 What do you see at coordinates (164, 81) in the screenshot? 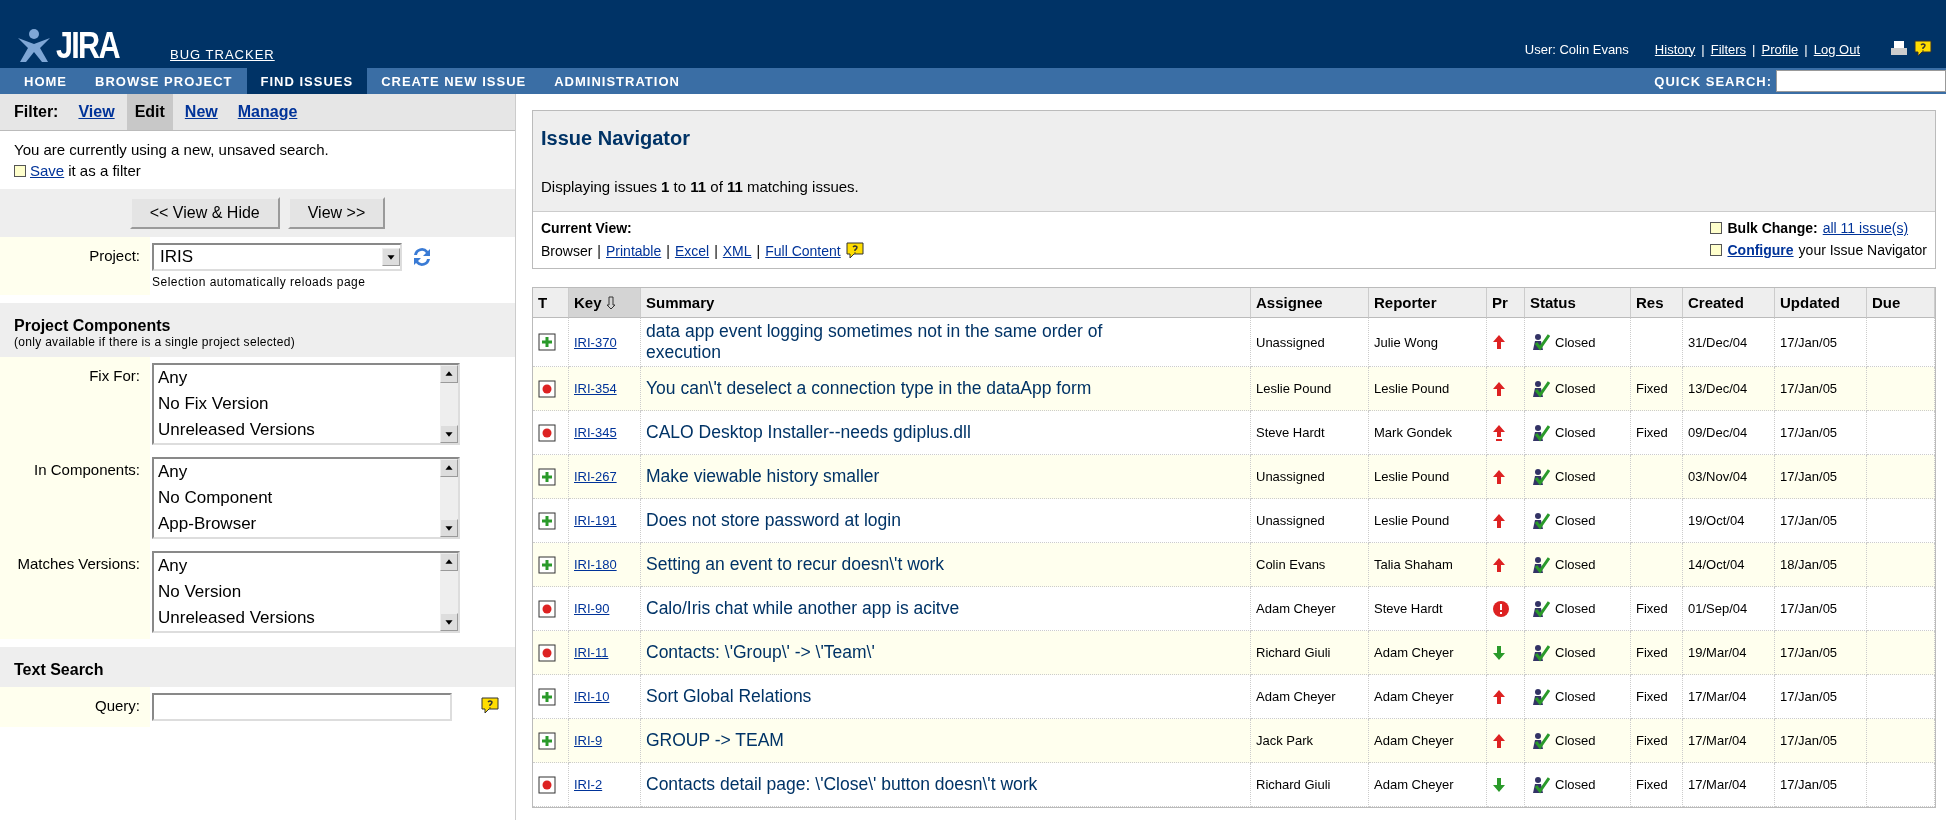
I see `nav-tab: BROWSE PROJECT` at bounding box center [164, 81].